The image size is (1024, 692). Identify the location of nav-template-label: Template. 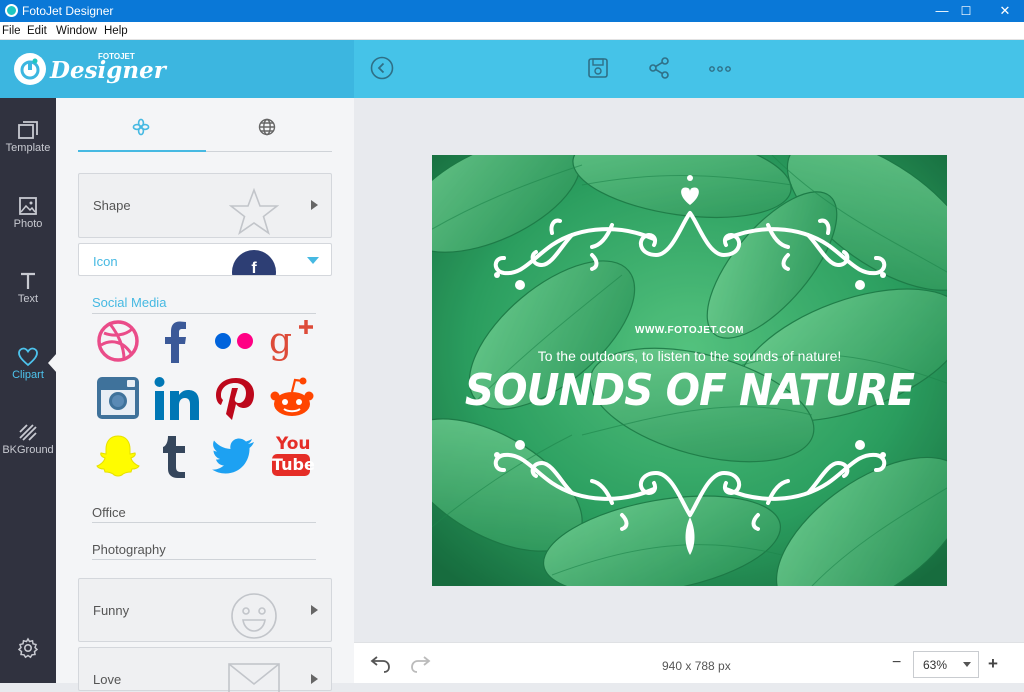
(28, 148).